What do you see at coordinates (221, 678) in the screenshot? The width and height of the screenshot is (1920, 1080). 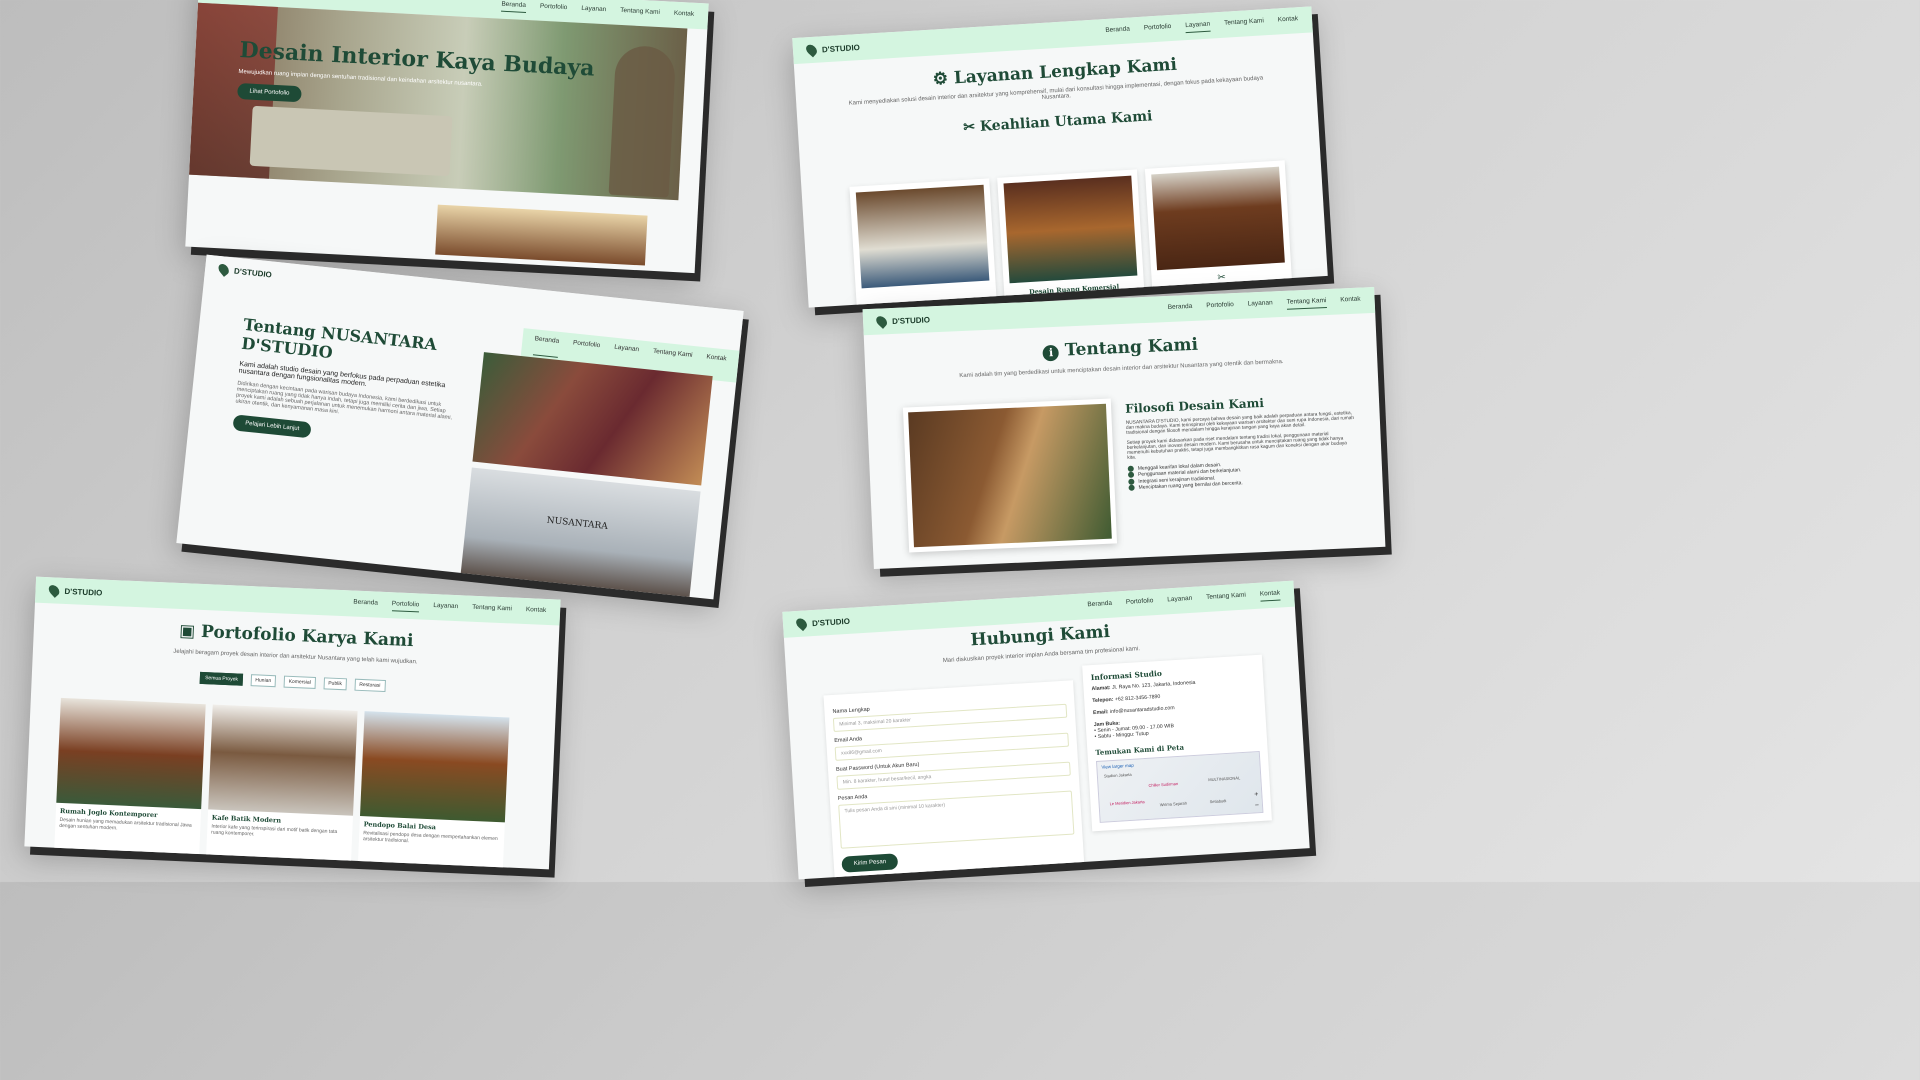 I see `filter-all: Semua Proyek` at bounding box center [221, 678].